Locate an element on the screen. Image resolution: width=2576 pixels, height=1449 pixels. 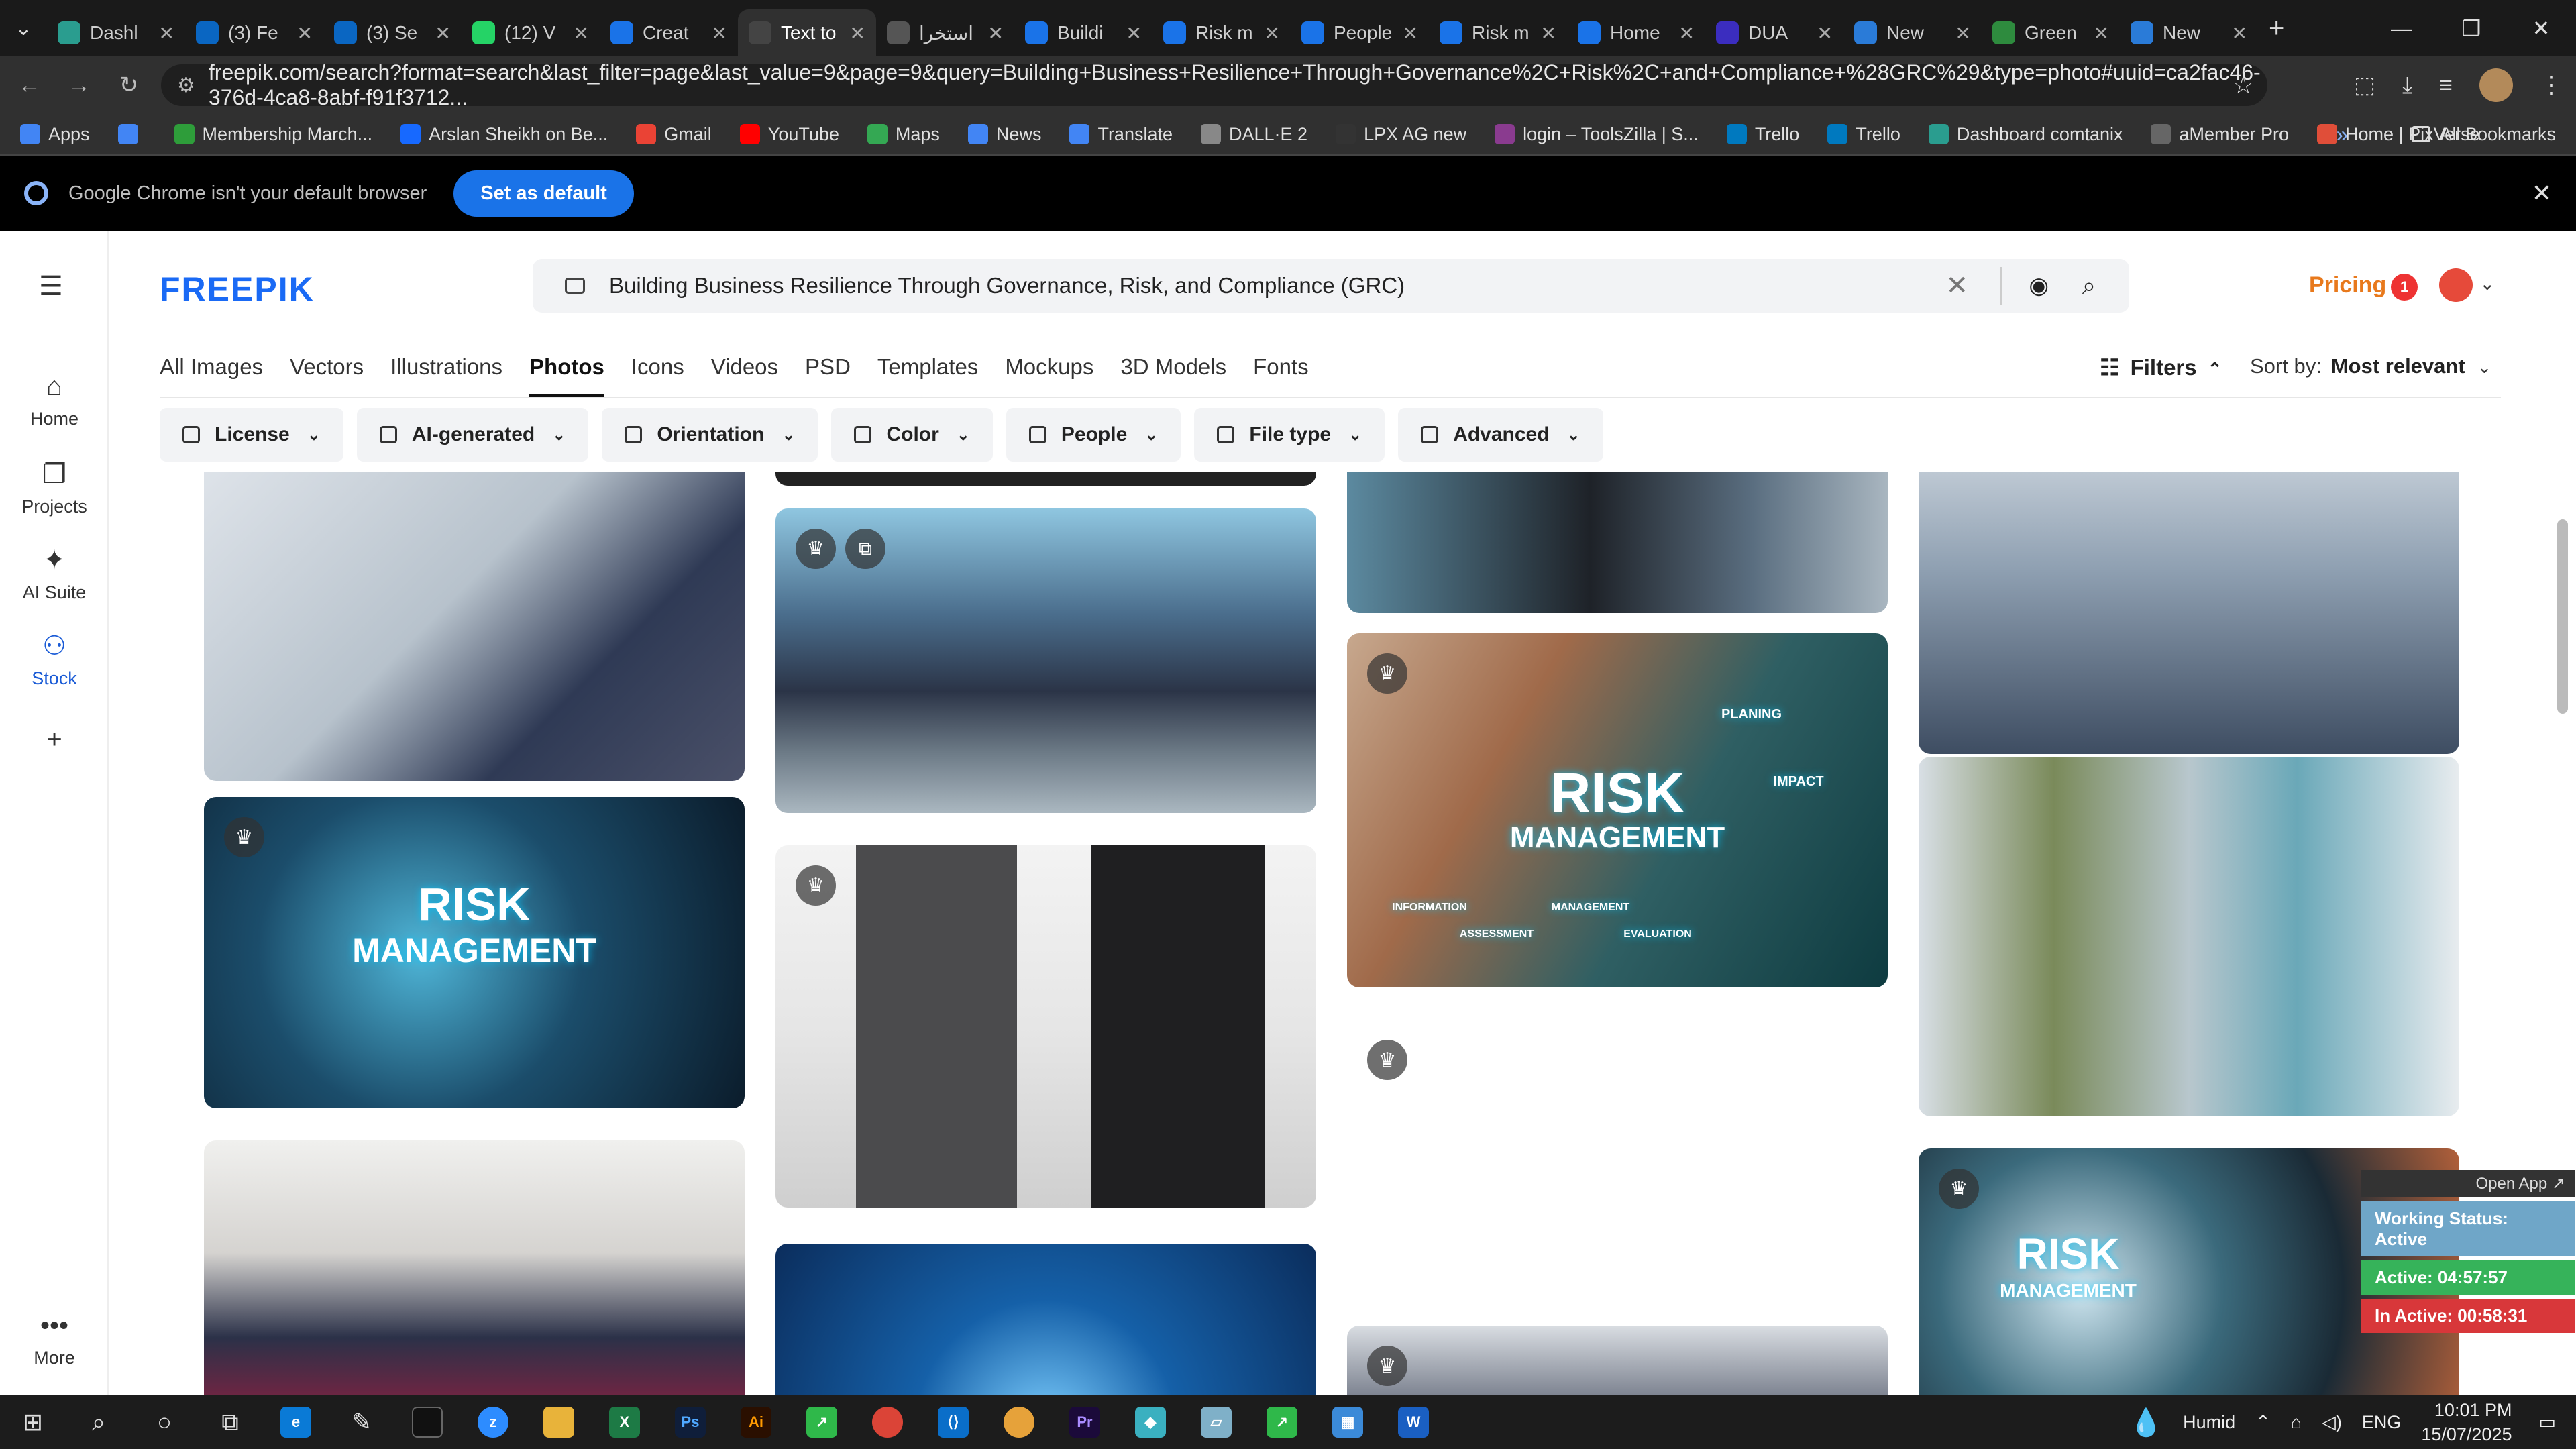
bookmark-star-icon: ☆ is located at coordinates (2243, 85).